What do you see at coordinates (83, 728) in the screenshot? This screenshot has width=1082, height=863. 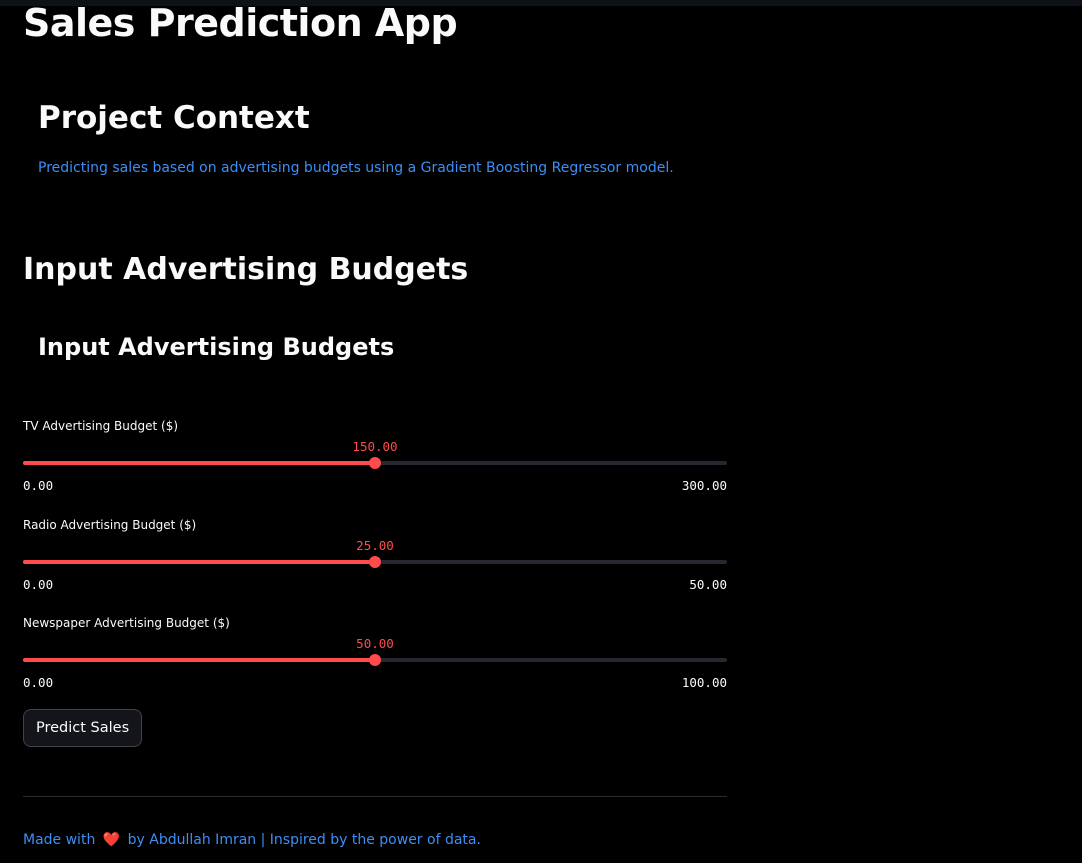 I see `predict-sales-button: Predict Sales` at bounding box center [83, 728].